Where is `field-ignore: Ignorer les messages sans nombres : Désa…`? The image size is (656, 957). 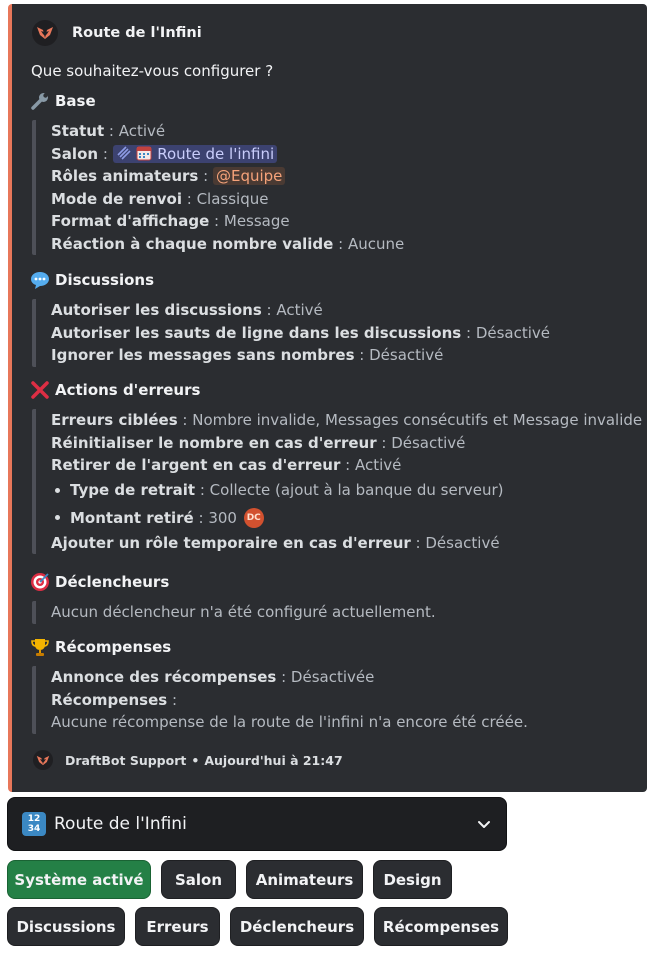
field-ignore: Ignorer les messages sans nombres : Désa… is located at coordinates (247, 355).